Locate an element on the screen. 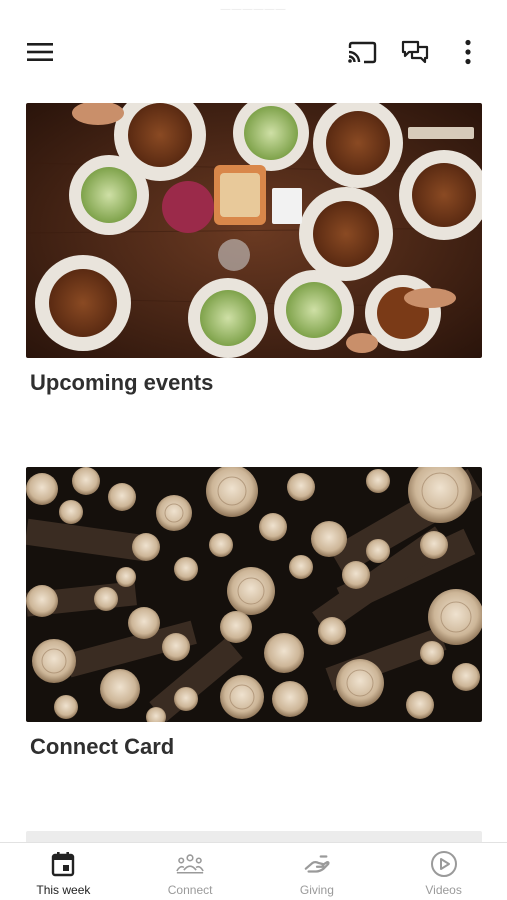 This screenshot has height=900, width=507. menu-button is located at coordinates (40, 52).